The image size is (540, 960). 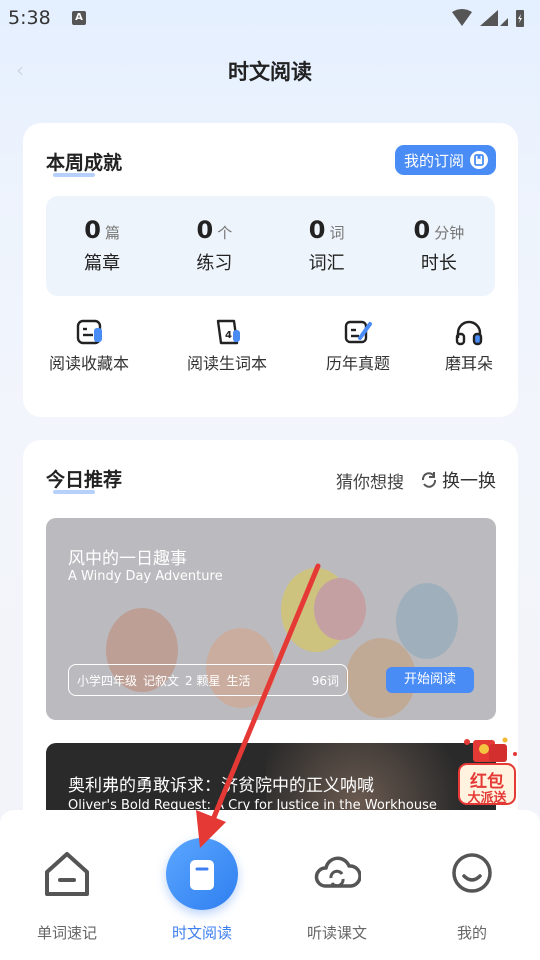 I want to click on swap-label: 换一换, so click(x=469, y=481).